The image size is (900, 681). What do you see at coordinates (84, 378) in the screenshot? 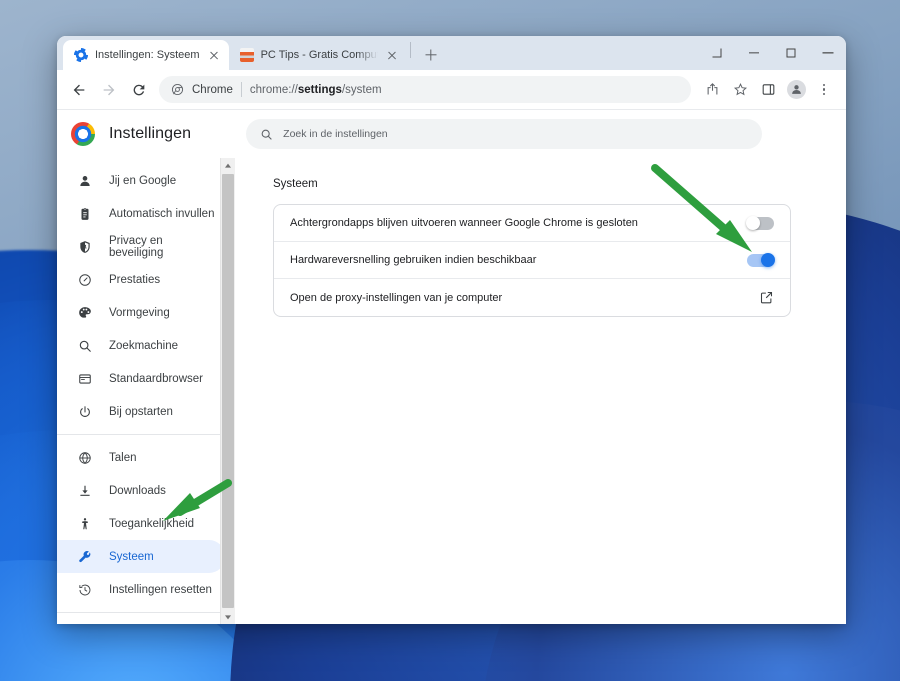
I see `browser-window-icon` at bounding box center [84, 378].